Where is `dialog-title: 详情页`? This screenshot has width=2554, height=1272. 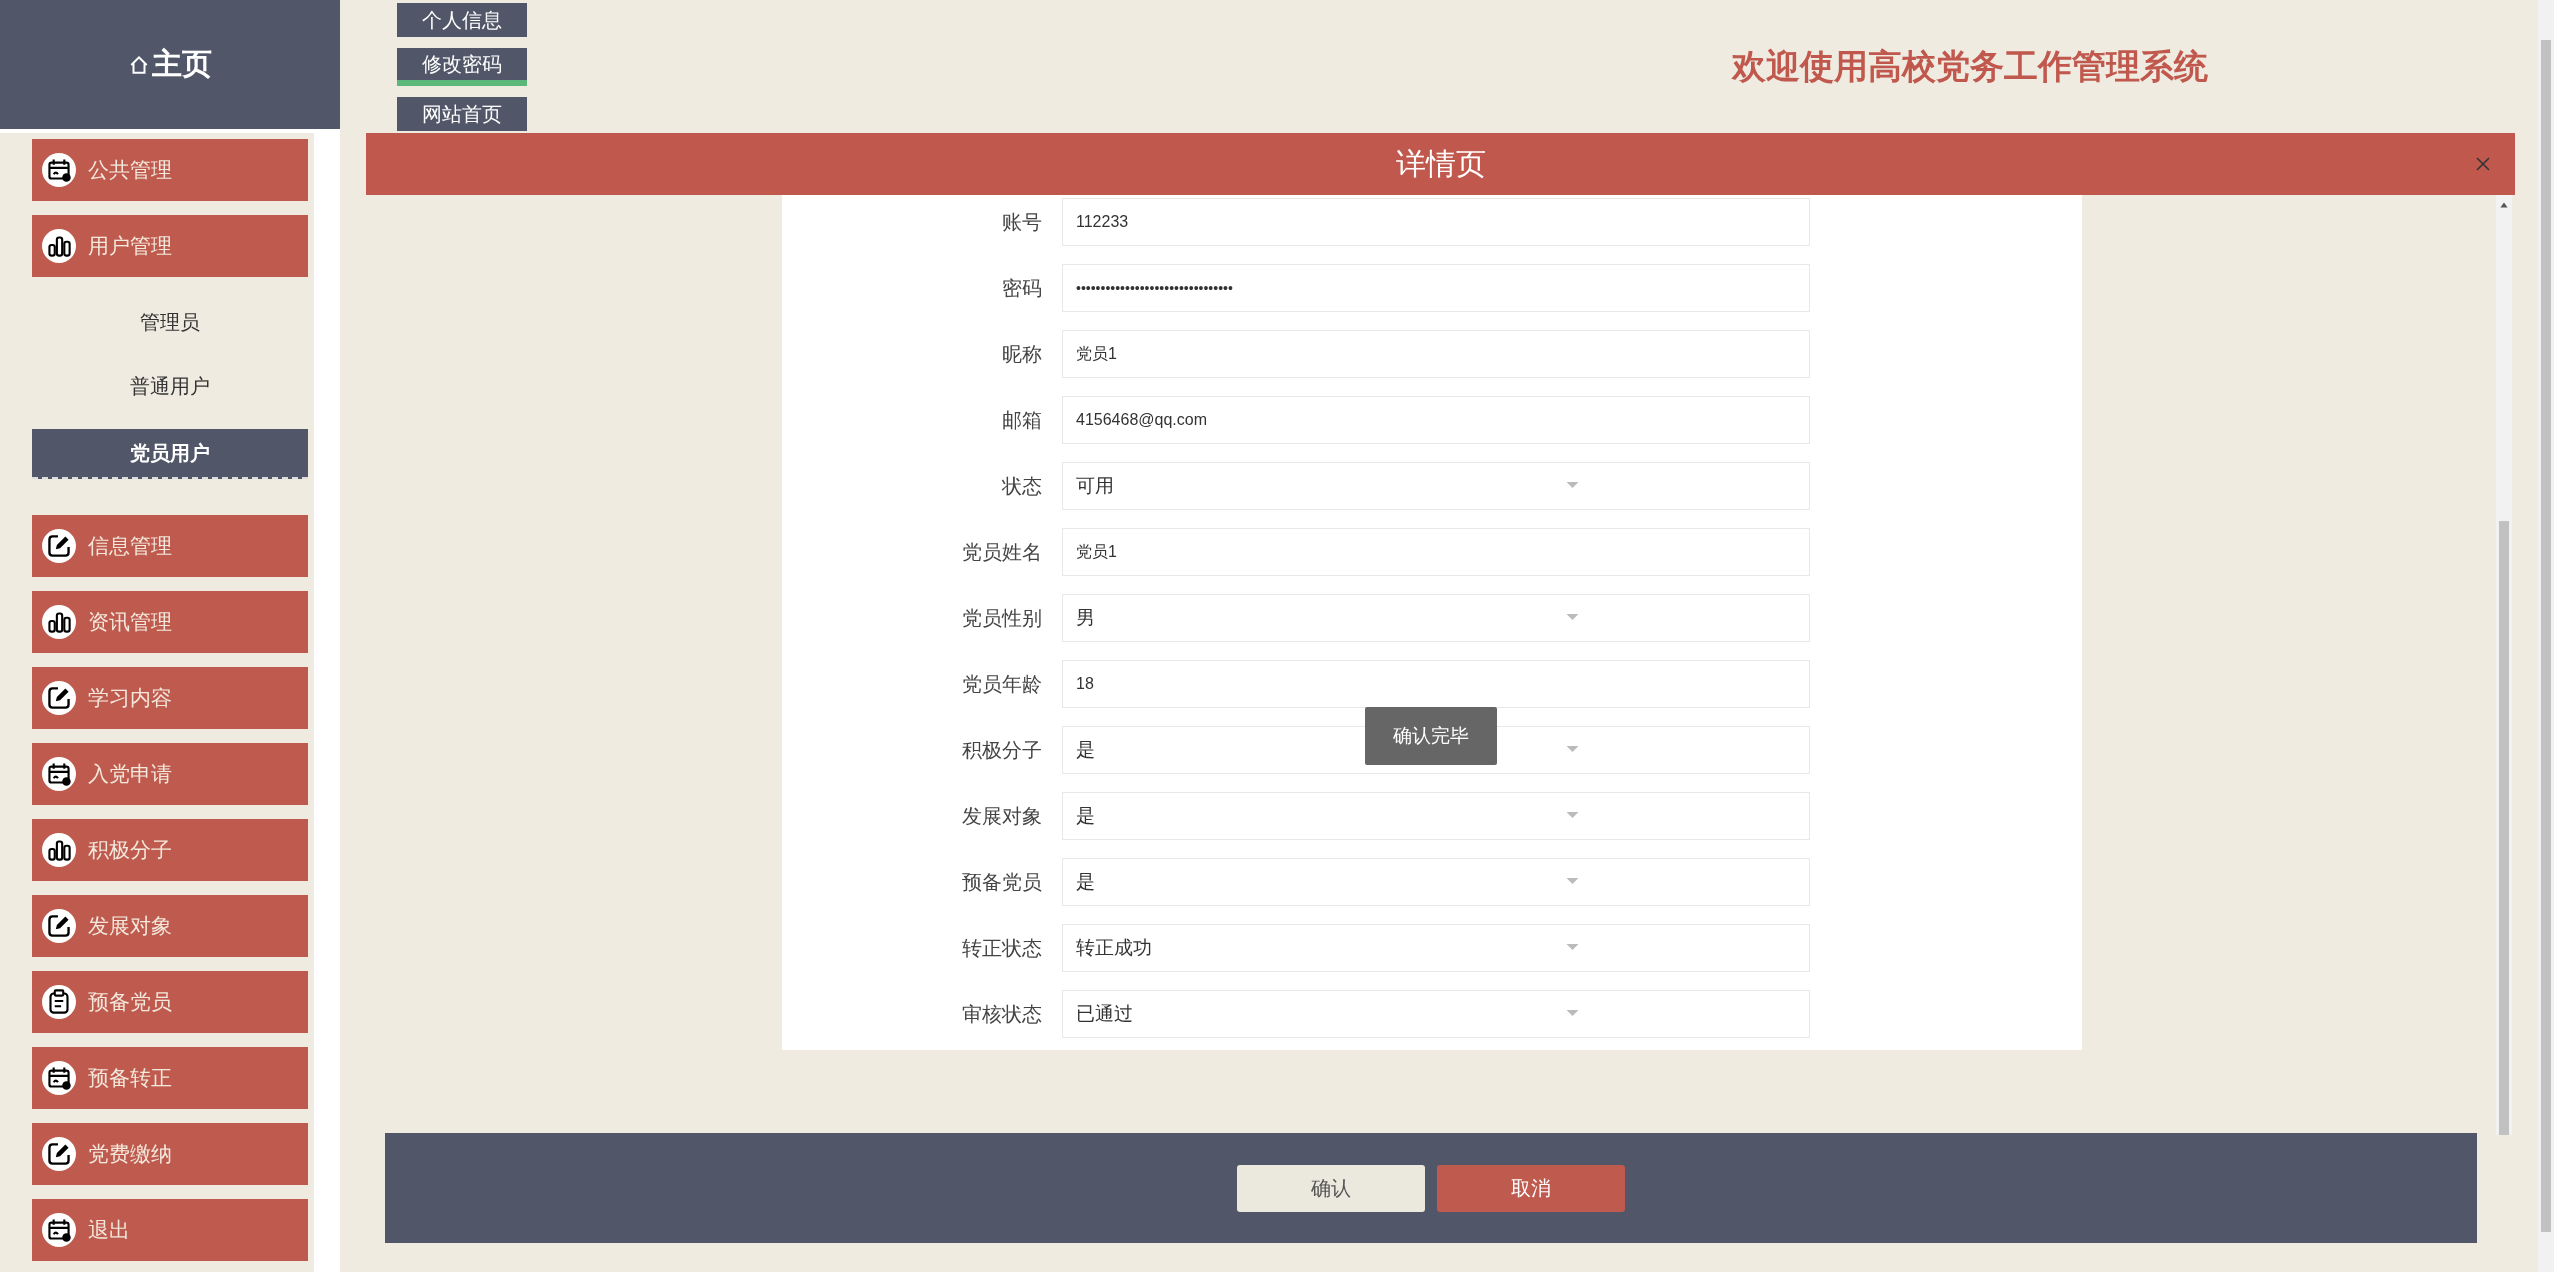 dialog-title: 详情页 is located at coordinates (1440, 163).